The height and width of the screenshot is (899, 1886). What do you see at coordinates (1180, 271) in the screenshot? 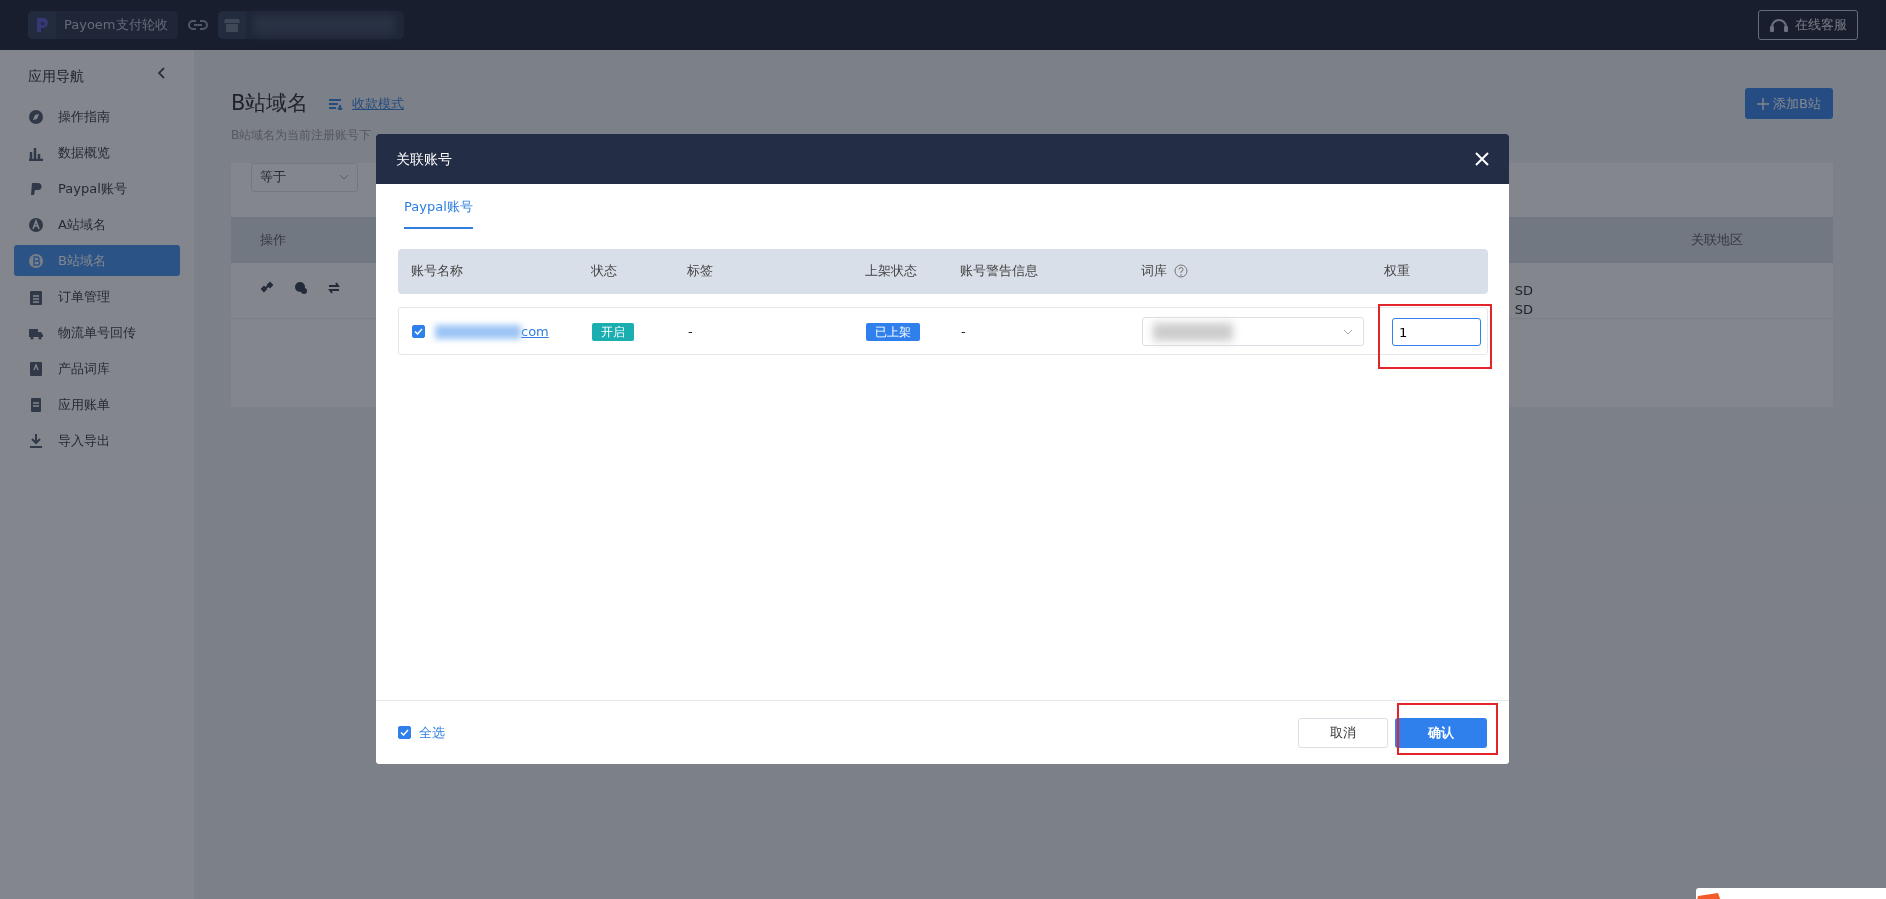
I see `help-icon` at bounding box center [1180, 271].